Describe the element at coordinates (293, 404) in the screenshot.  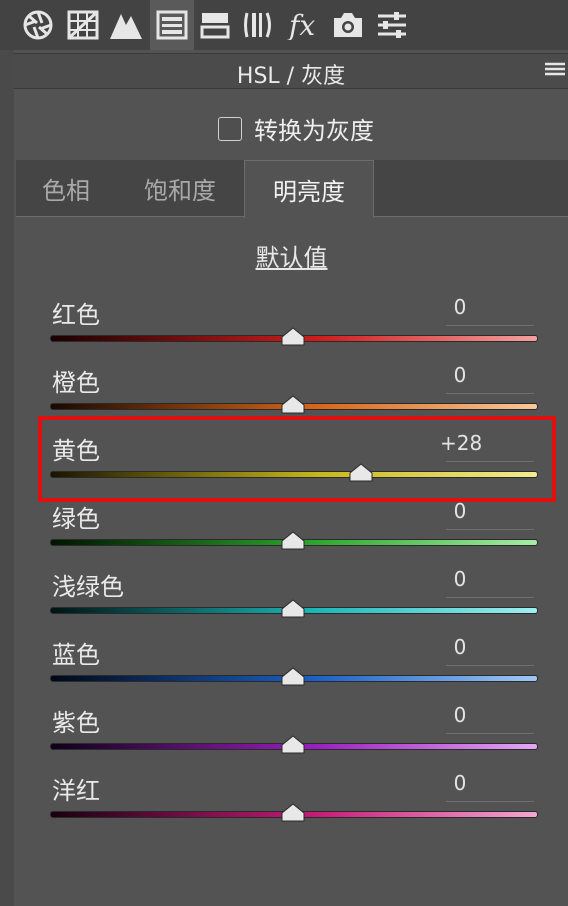
I see `slider-thumb-orange` at that location.